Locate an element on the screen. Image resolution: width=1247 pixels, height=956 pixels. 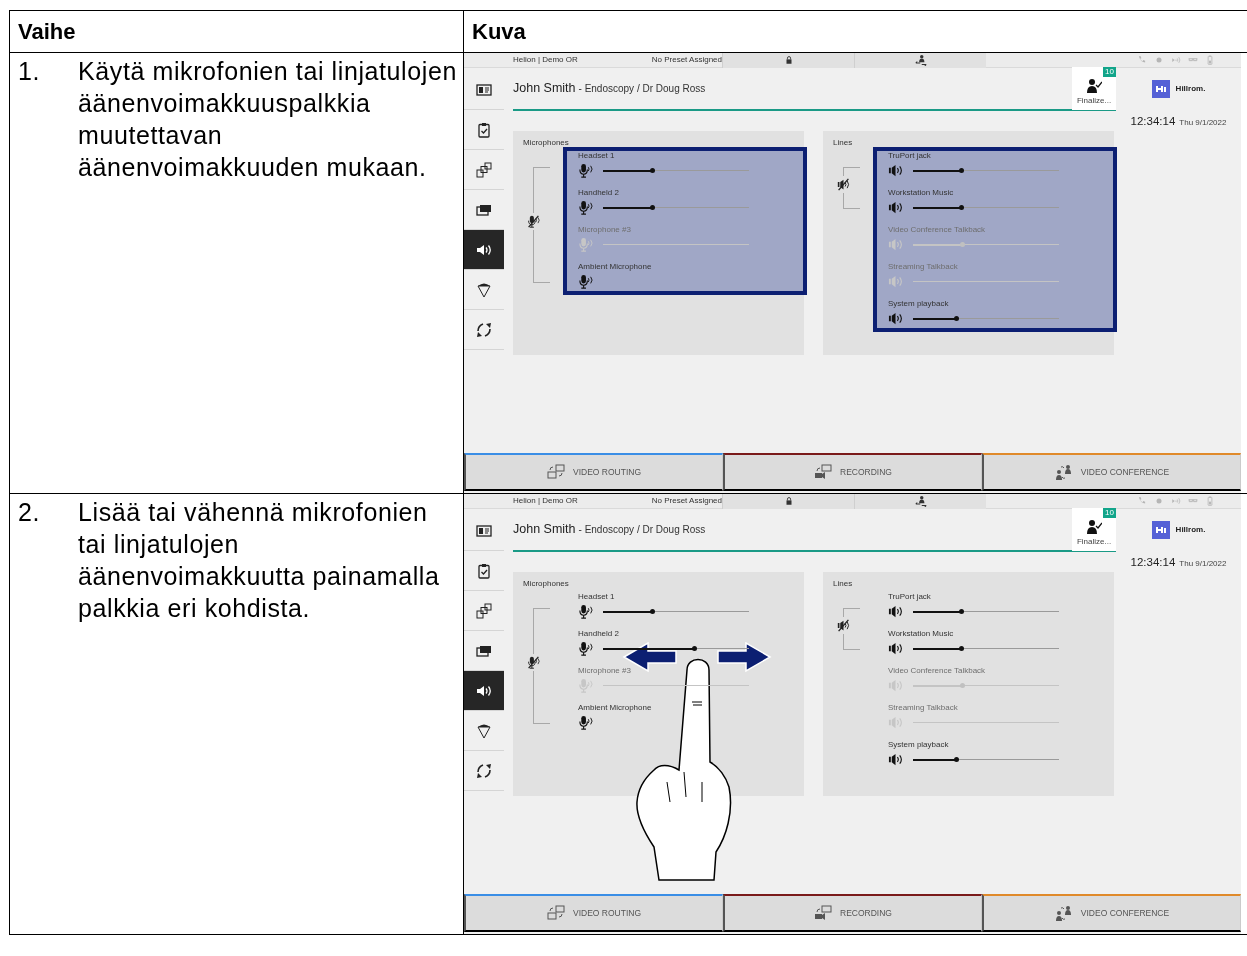
right-arrow-icon is located at coordinates (744, 657).